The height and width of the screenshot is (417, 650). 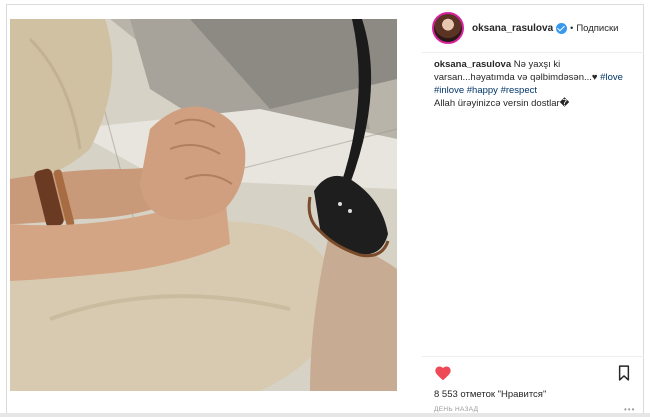 I want to click on actions-divider, so click(x=533, y=356).